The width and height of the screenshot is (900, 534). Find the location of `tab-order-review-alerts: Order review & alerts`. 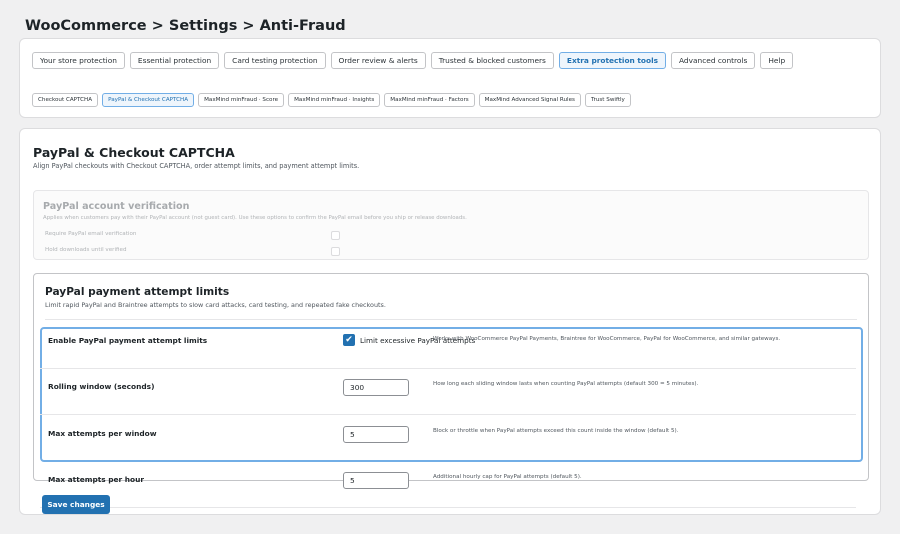

tab-order-review-alerts: Order review & alerts is located at coordinates (378, 60).